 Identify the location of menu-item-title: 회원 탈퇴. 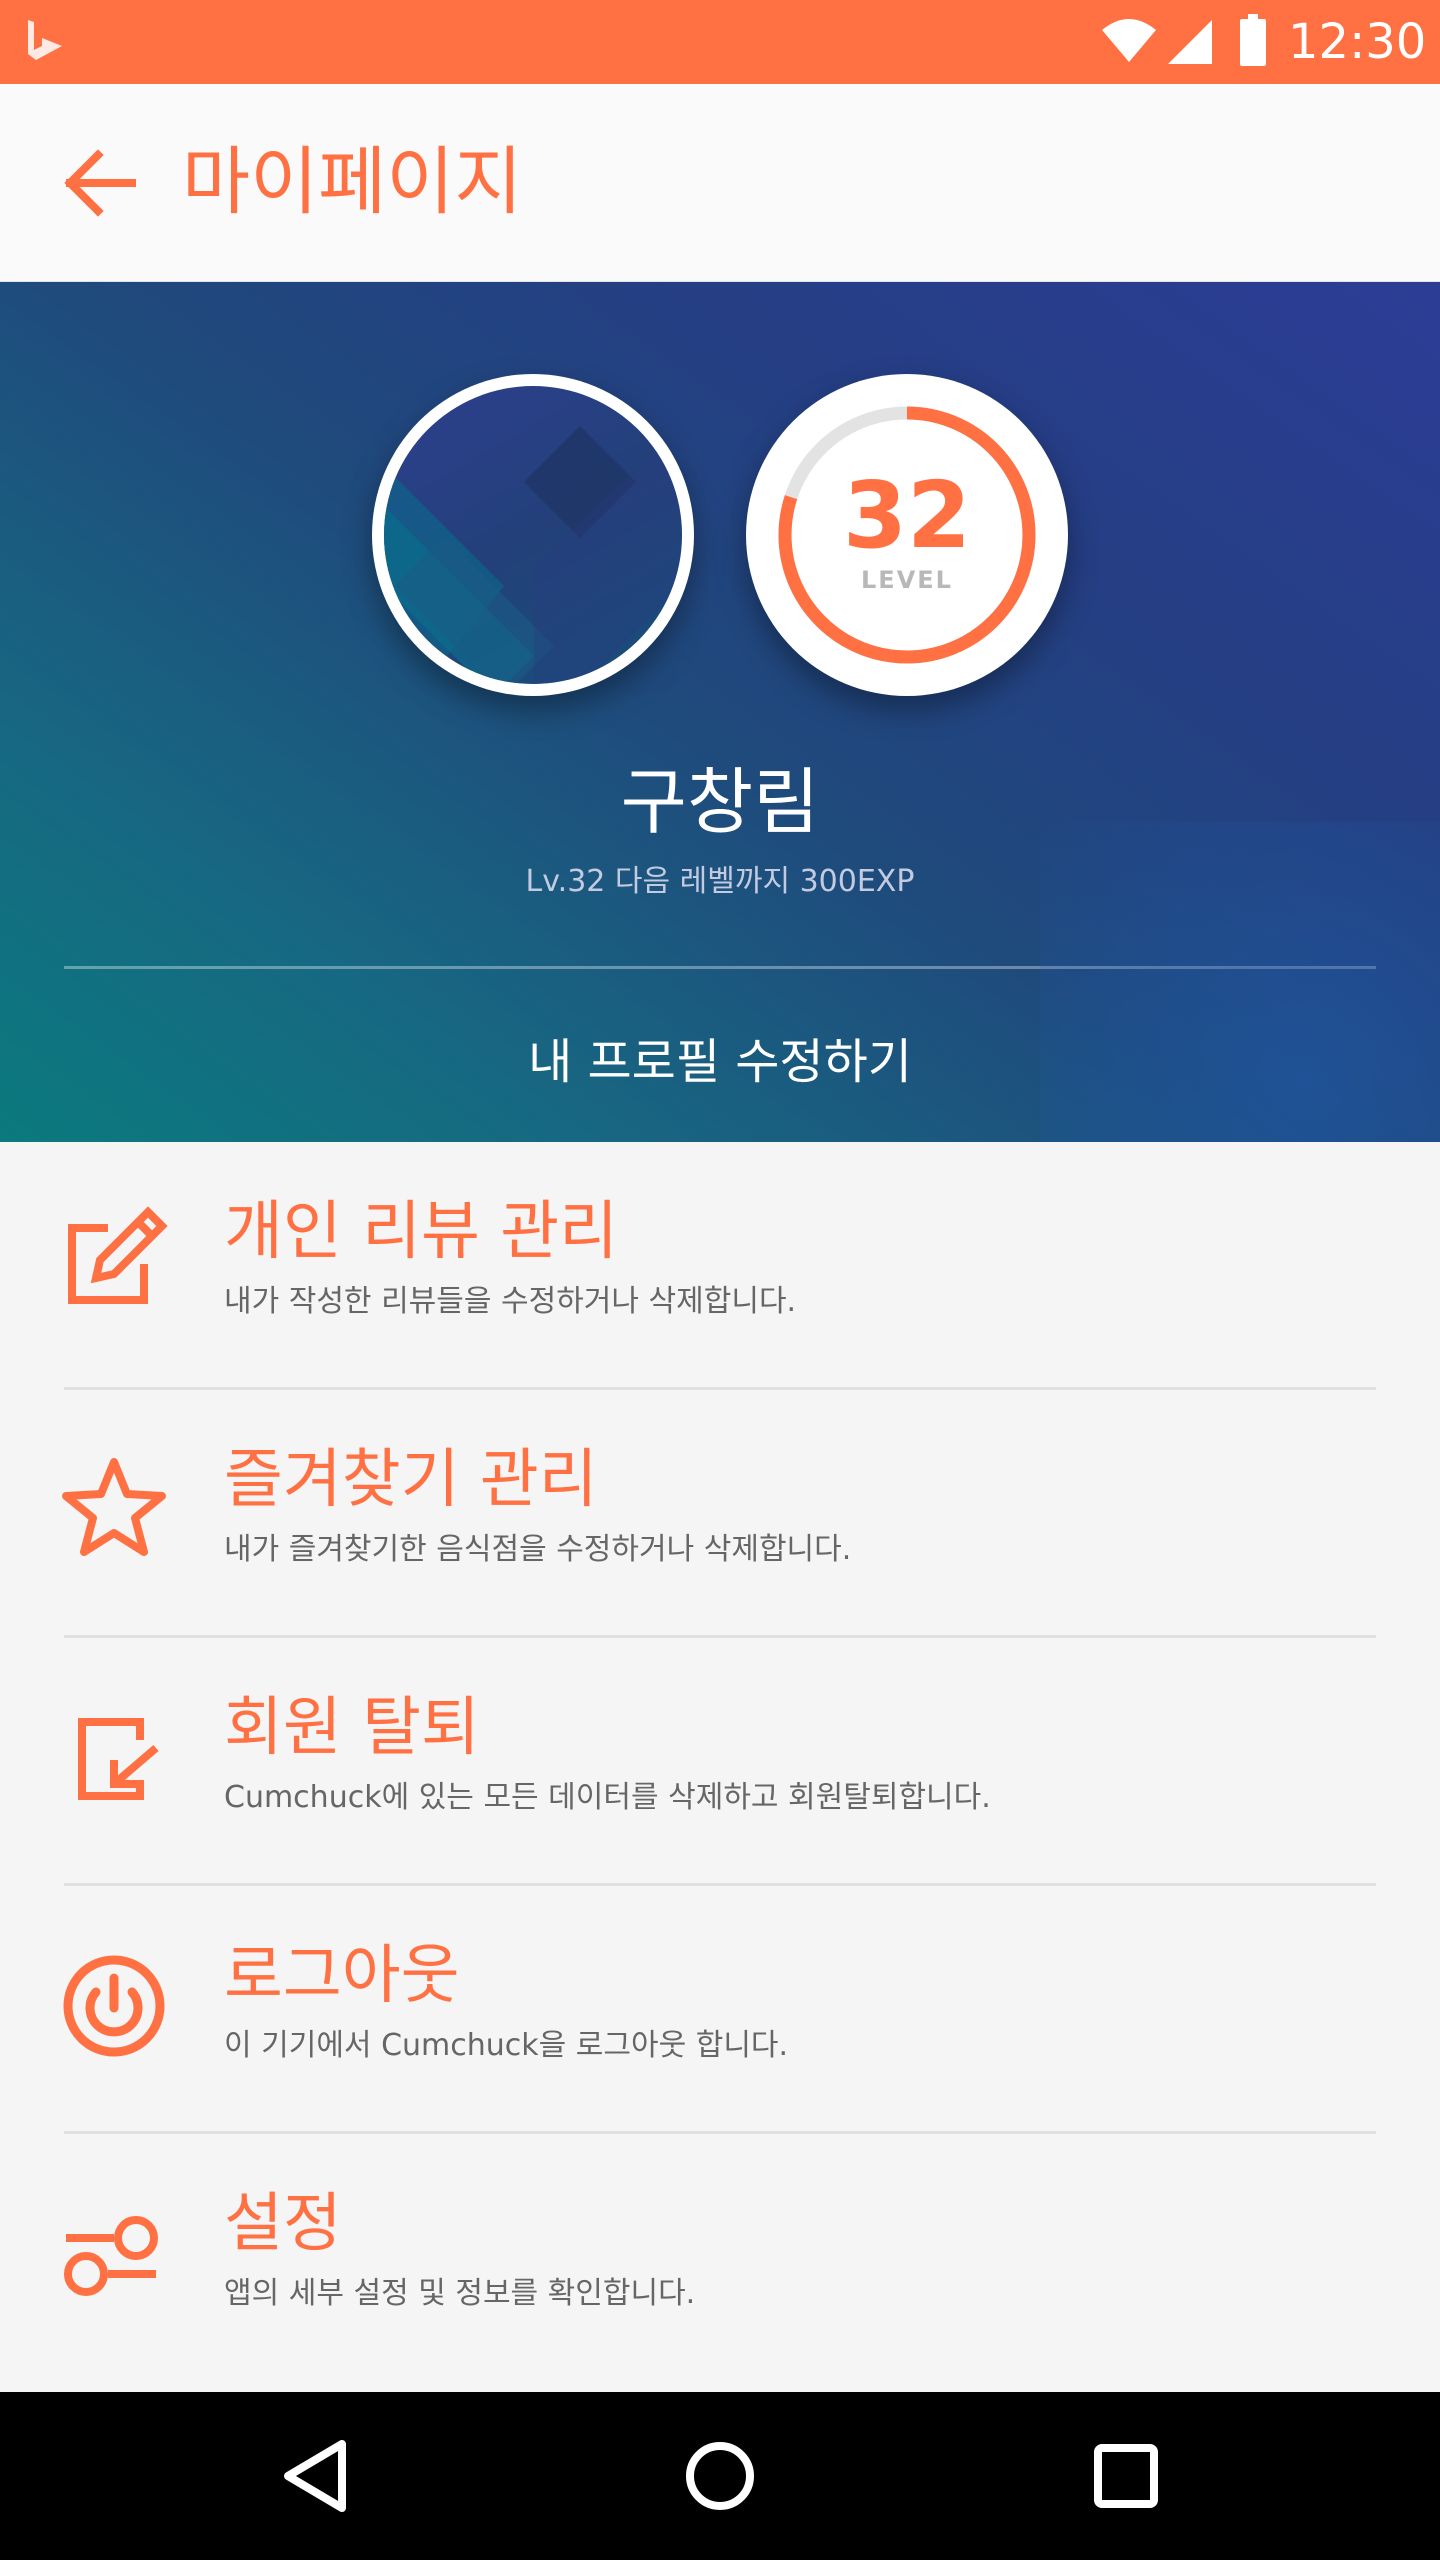
(352, 1728).